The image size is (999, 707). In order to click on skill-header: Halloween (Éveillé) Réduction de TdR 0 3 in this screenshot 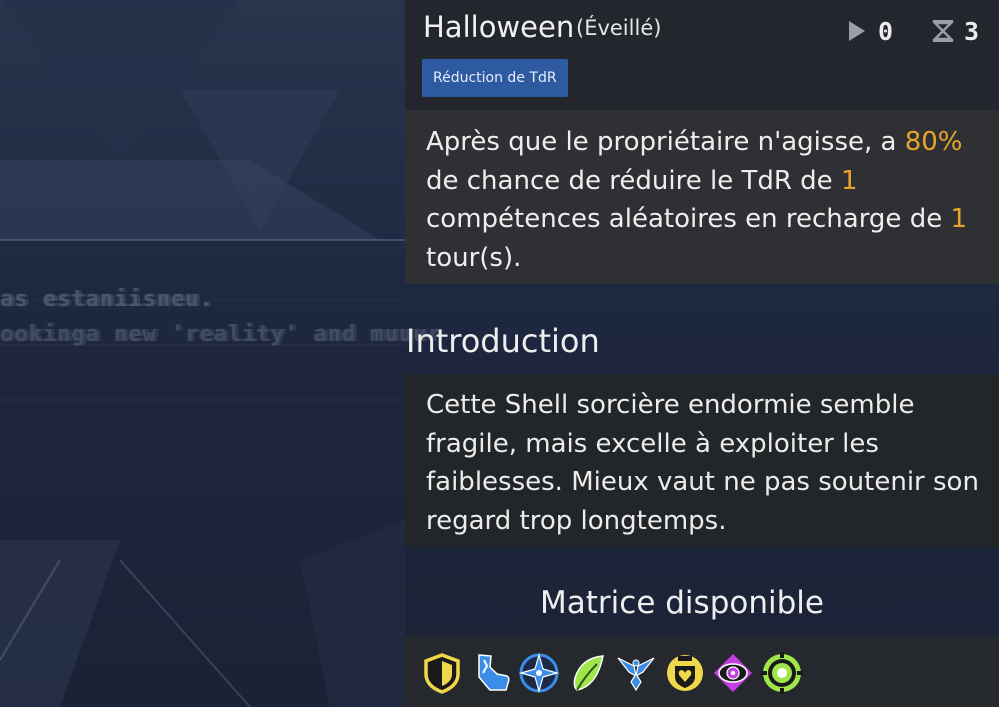, I will do `click(702, 55)`.